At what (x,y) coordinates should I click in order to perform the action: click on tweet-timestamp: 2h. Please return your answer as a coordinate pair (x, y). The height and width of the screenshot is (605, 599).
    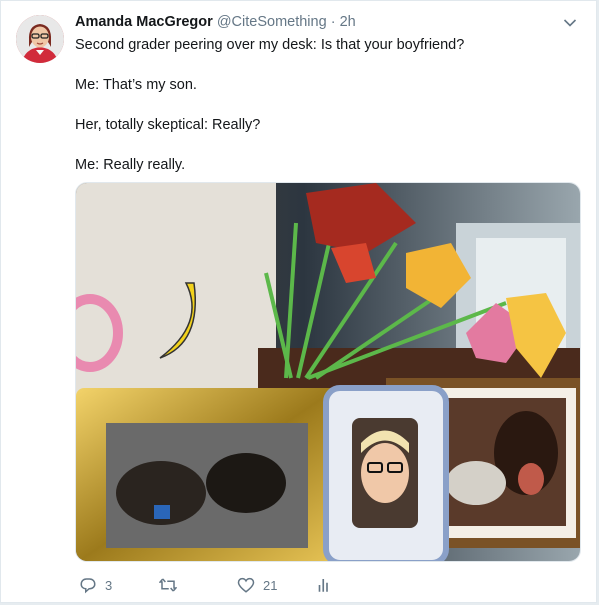
    Looking at the image, I should click on (348, 22).